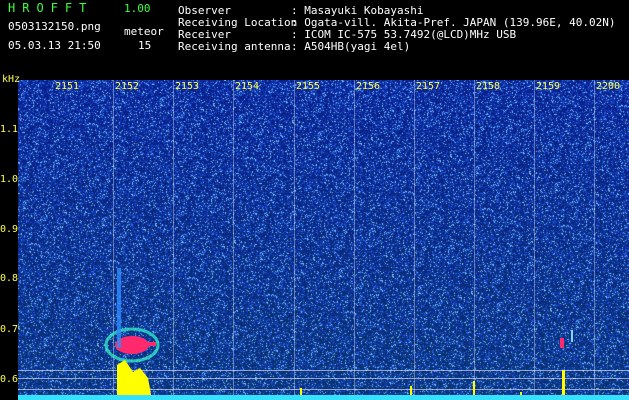 The image size is (629, 400). I want to click on minor-trace, so click(572, 336).